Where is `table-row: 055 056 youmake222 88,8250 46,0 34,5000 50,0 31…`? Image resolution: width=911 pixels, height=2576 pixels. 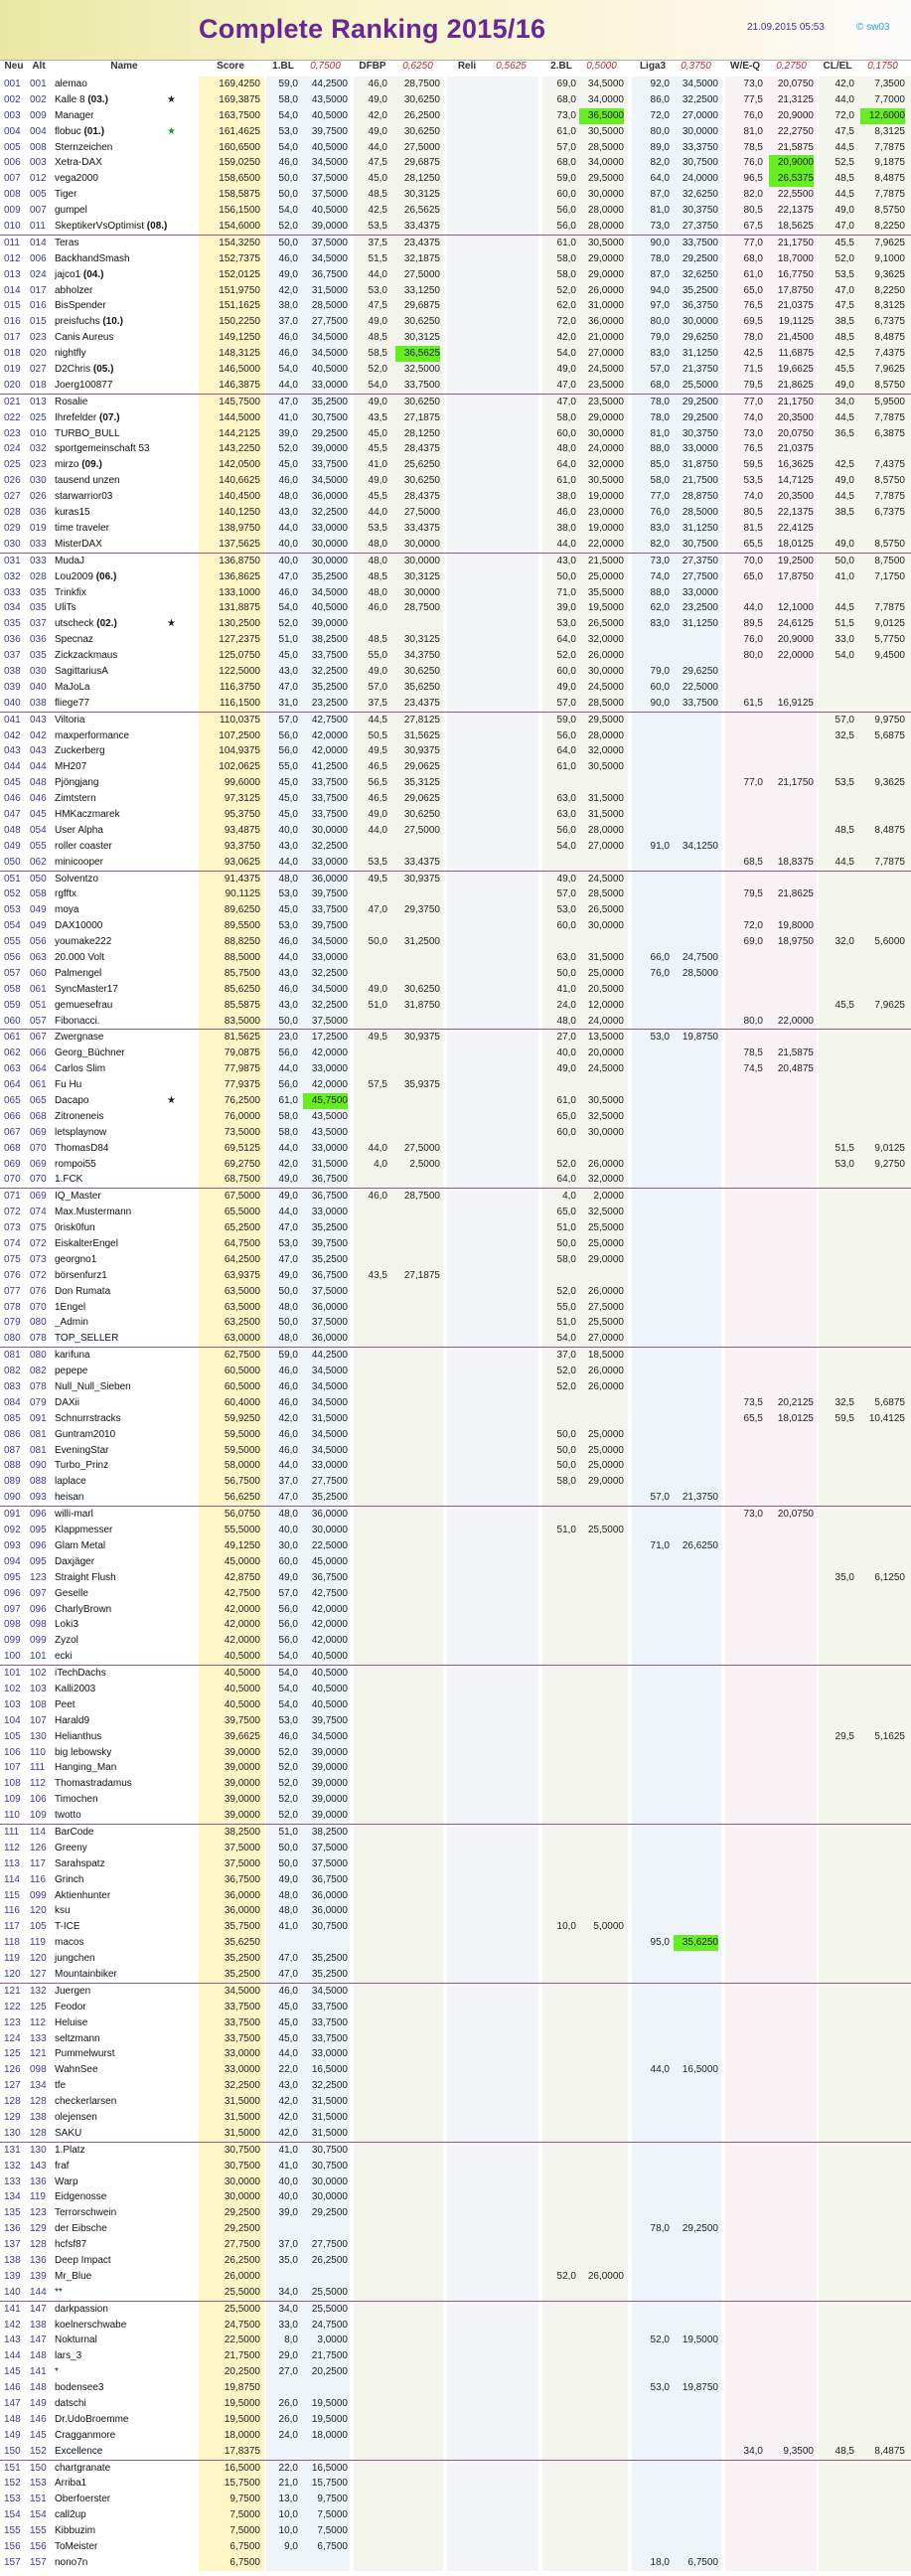
table-row: 055 056 youmake222 88,8250 46,0 34,5000 50,0 31… is located at coordinates (455, 942).